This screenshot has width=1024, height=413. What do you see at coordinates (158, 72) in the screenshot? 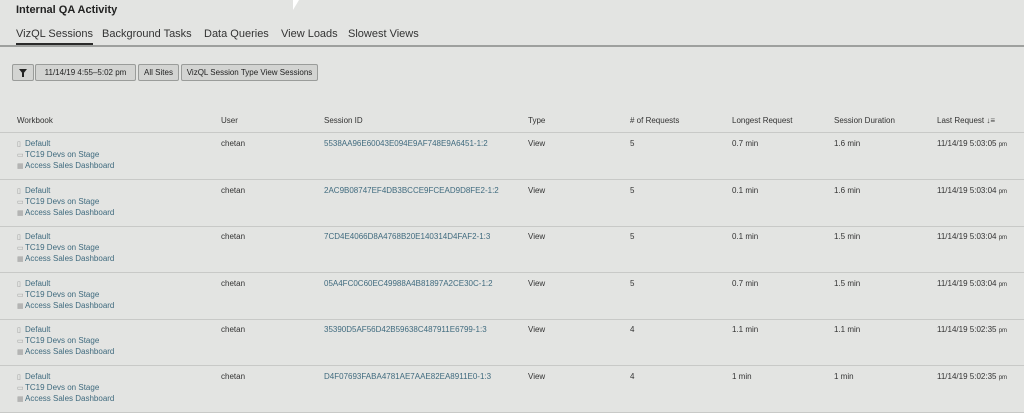
I see `sites-filter: All Sites` at bounding box center [158, 72].